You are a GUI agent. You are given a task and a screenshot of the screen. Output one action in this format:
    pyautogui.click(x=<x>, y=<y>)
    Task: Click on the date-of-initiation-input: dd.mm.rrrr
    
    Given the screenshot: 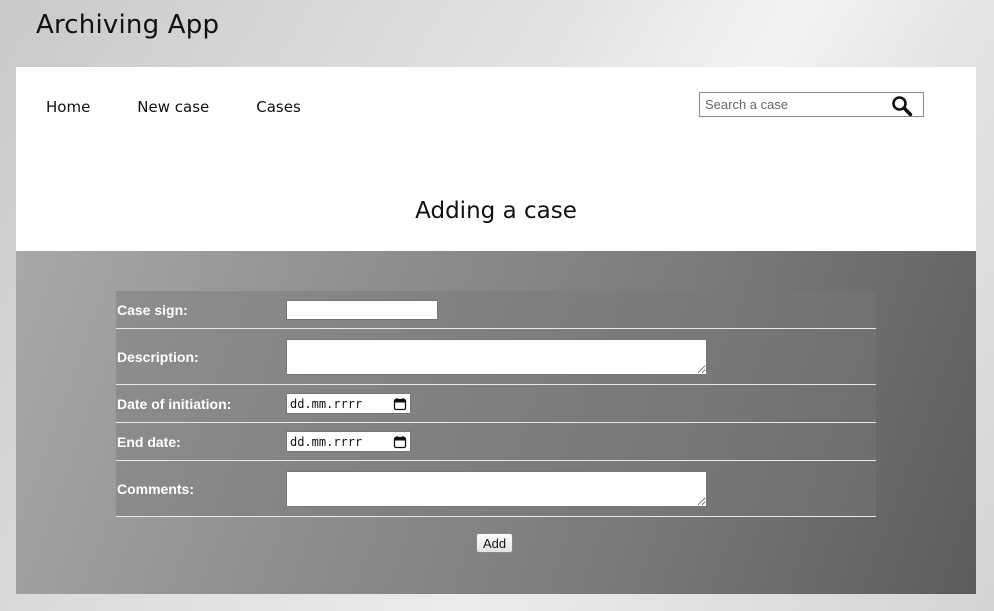 What is the action you would take?
    pyautogui.click(x=348, y=403)
    